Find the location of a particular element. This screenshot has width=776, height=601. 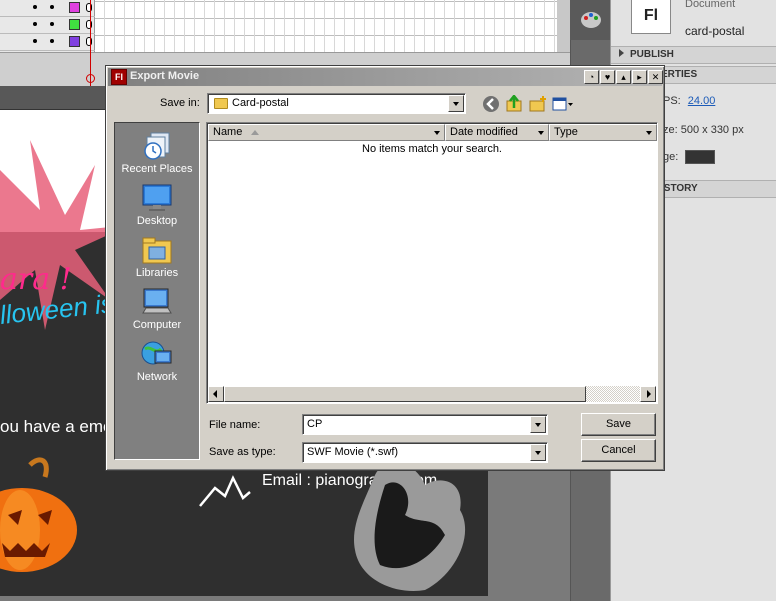

desktop-icon is located at coordinates (157, 197).